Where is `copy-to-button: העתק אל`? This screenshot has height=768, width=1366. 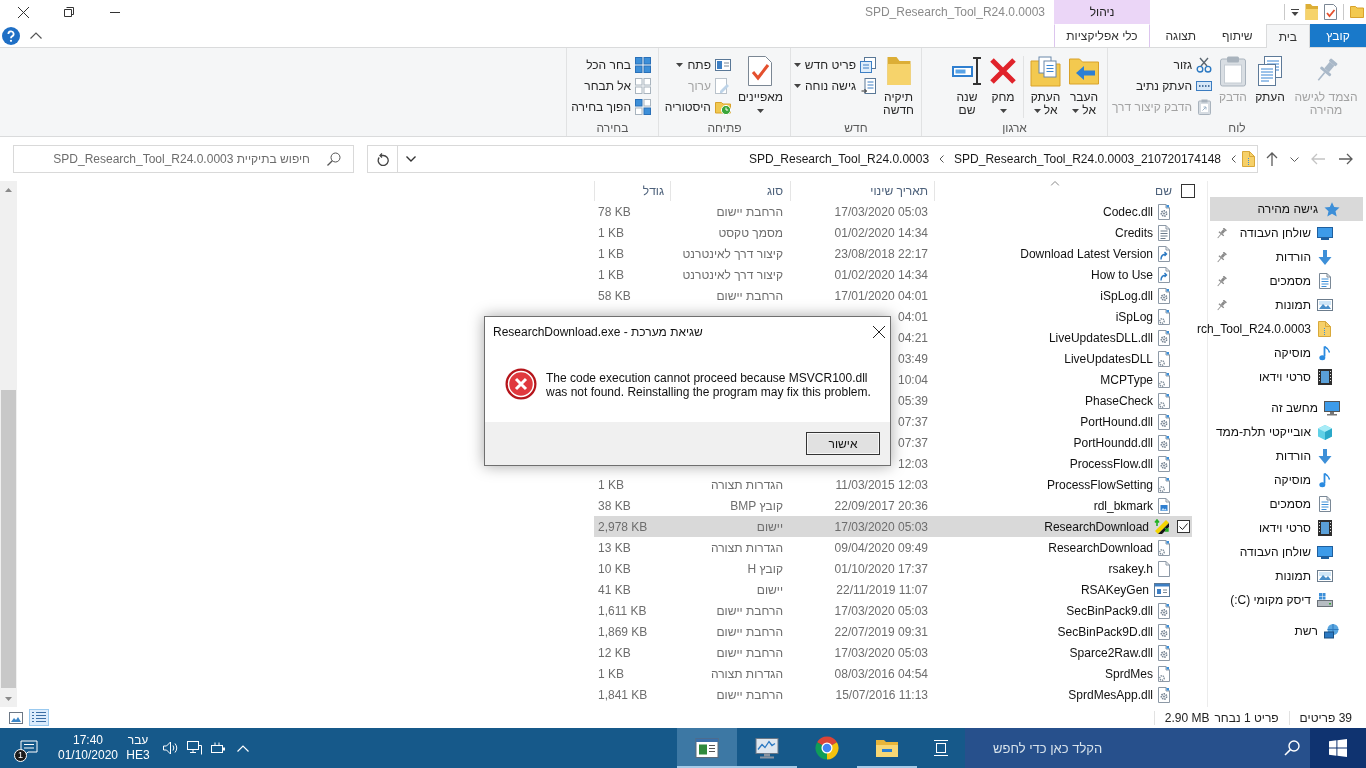
copy-to-button: העתק אל is located at coordinates (1045, 85).